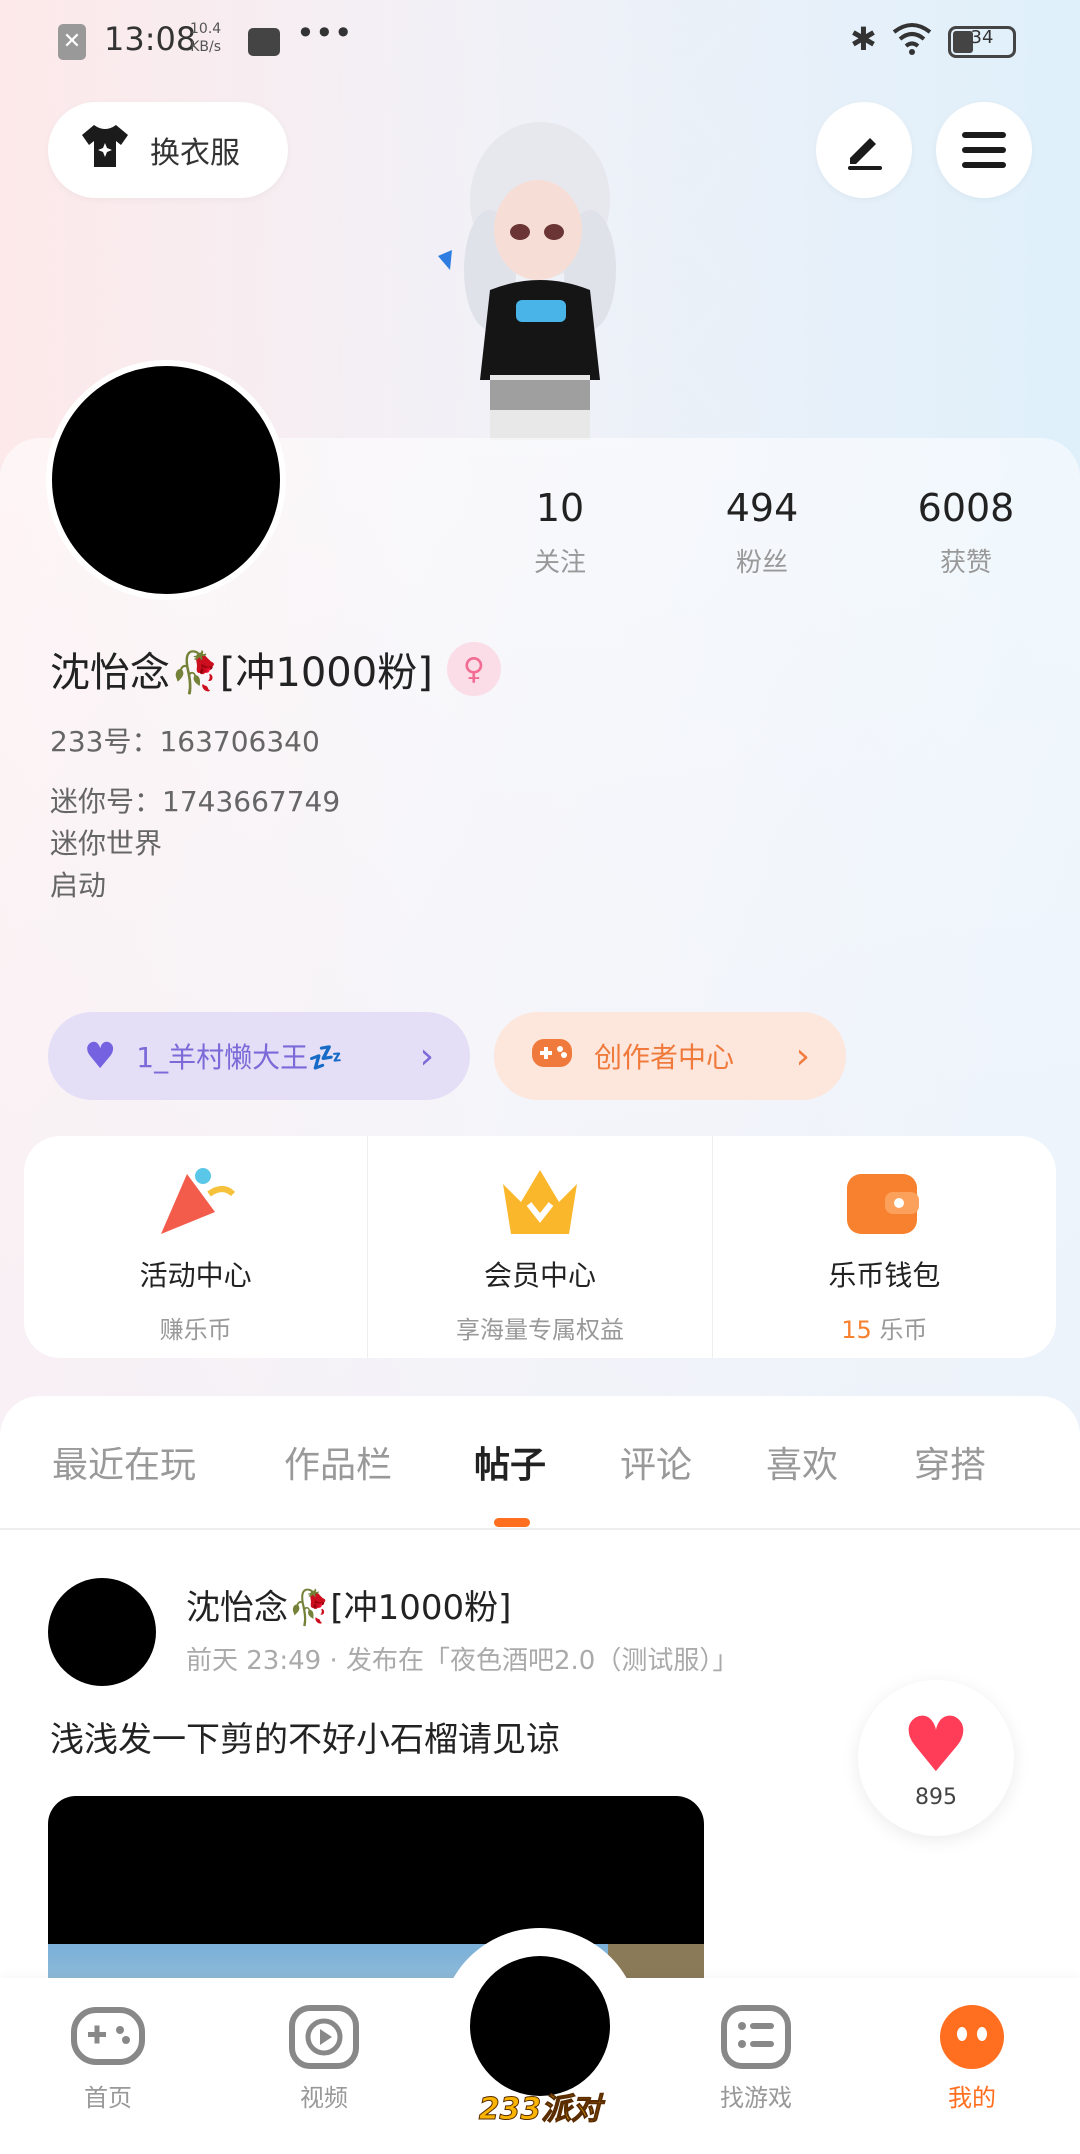  I want to click on stat-fans-value: 494, so click(762, 508).